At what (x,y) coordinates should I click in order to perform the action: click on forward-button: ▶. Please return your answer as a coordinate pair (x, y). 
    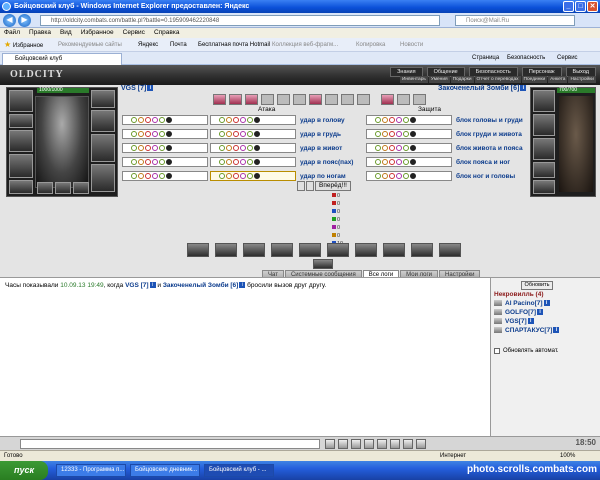
    Looking at the image, I should click on (24, 20).